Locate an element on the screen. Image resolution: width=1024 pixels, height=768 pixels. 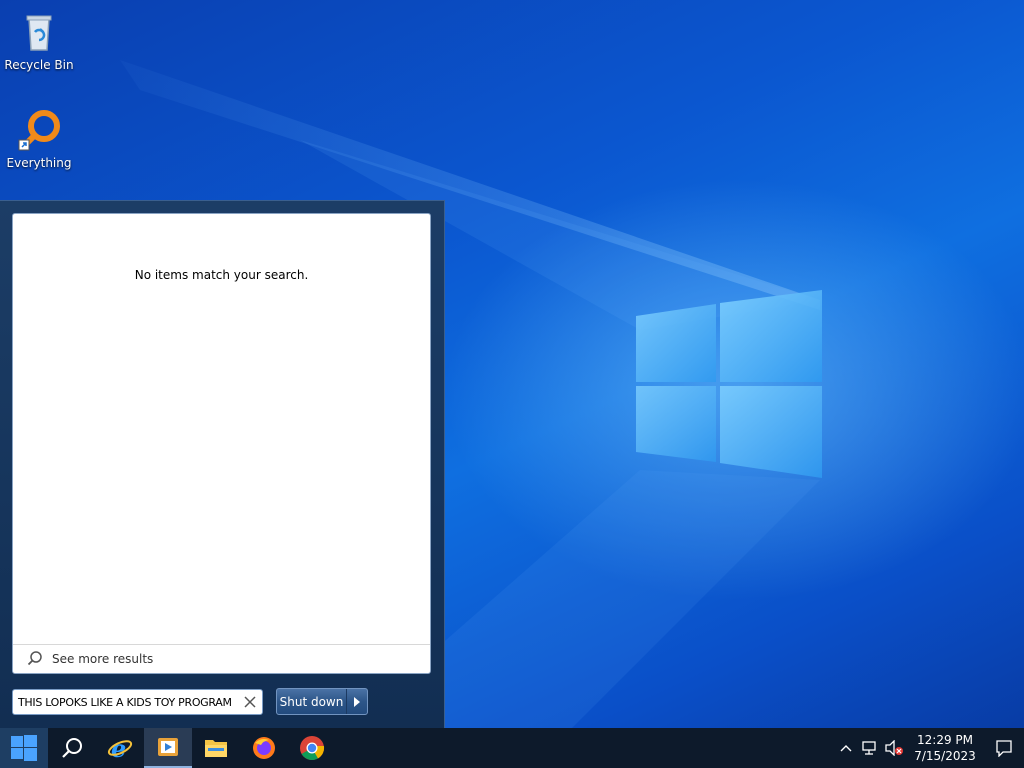
taskbar-app-media-player is located at coordinates (168, 748).